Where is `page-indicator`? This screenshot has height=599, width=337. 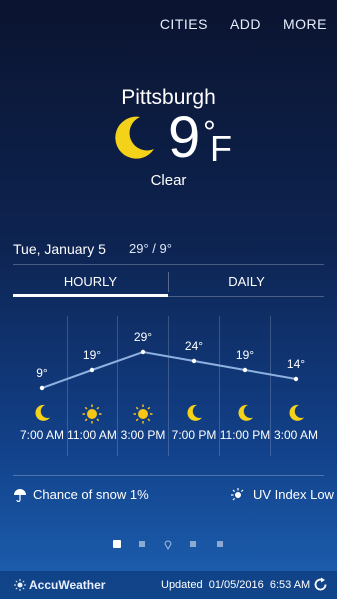 page-indicator is located at coordinates (168, 545).